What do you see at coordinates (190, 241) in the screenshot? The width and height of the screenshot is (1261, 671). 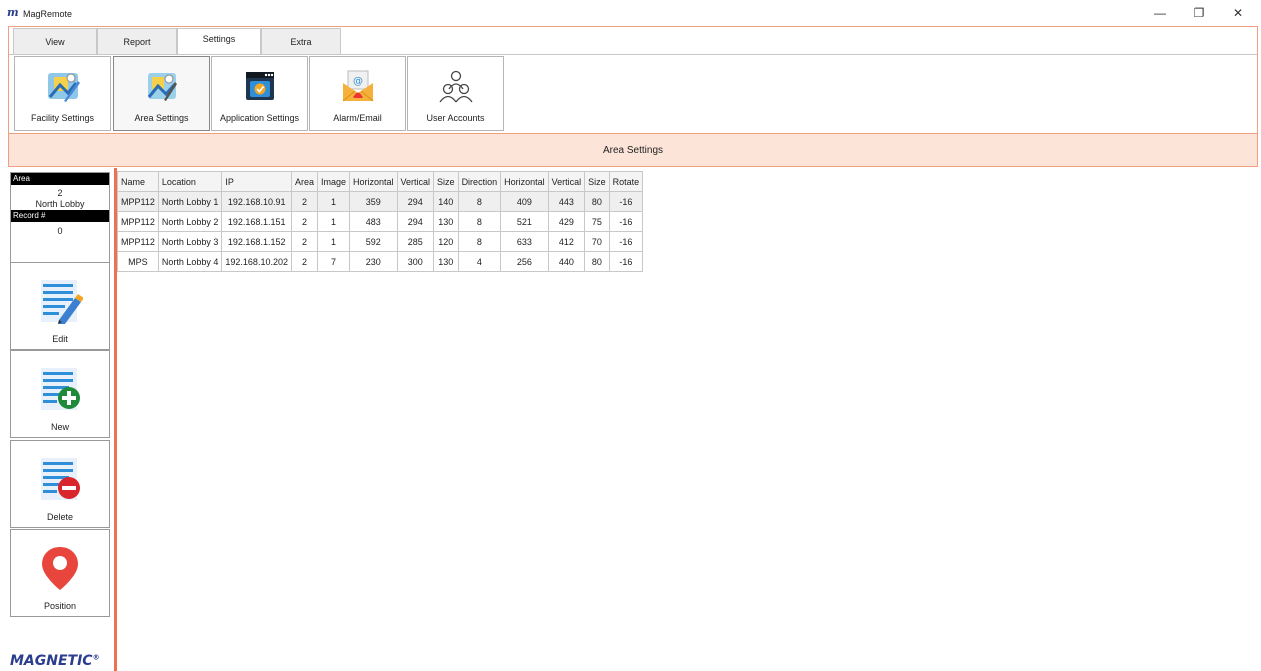 I see `cell-location: North Lobby 3` at bounding box center [190, 241].